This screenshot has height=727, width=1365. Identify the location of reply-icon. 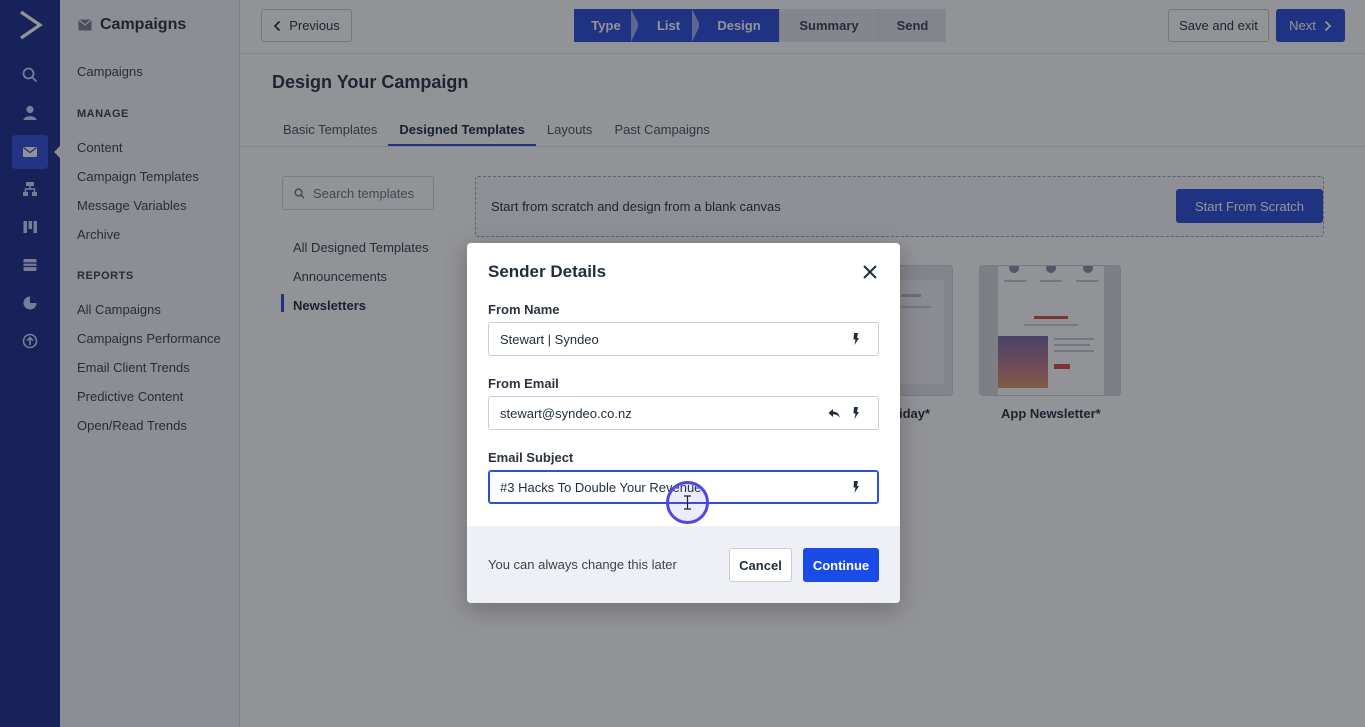
(834, 413).